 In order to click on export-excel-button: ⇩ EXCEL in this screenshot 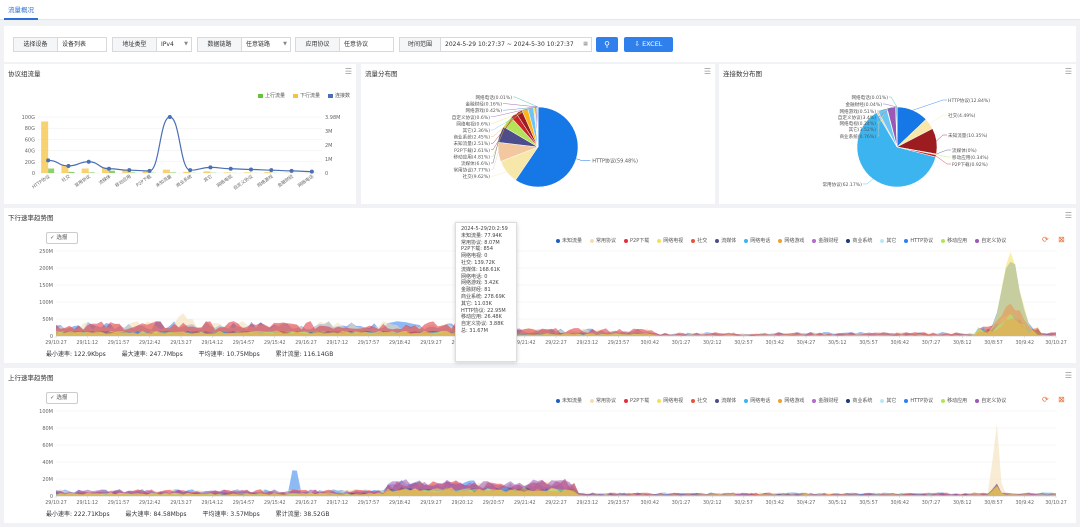, I will do `click(648, 44)`.